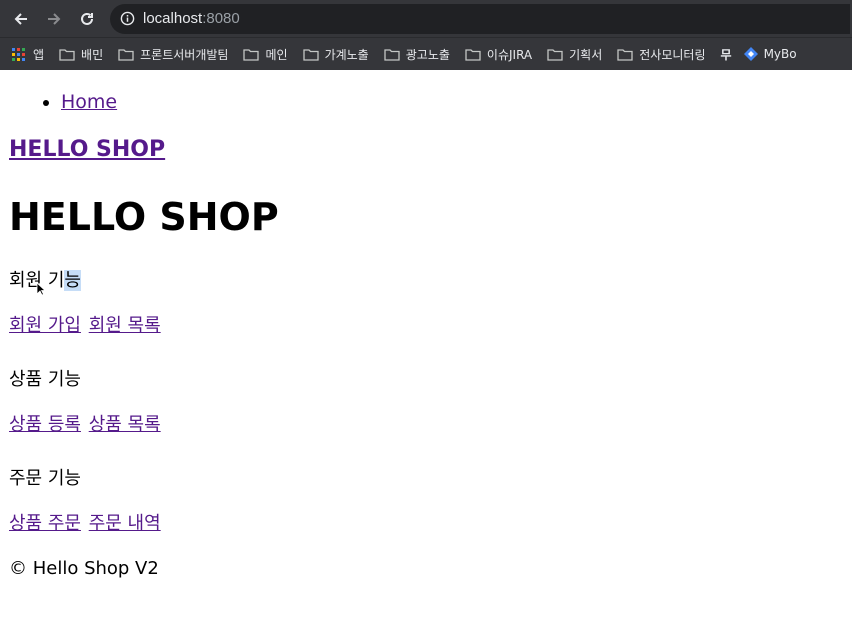  I want to click on selected-text: 능, so click(72, 280).